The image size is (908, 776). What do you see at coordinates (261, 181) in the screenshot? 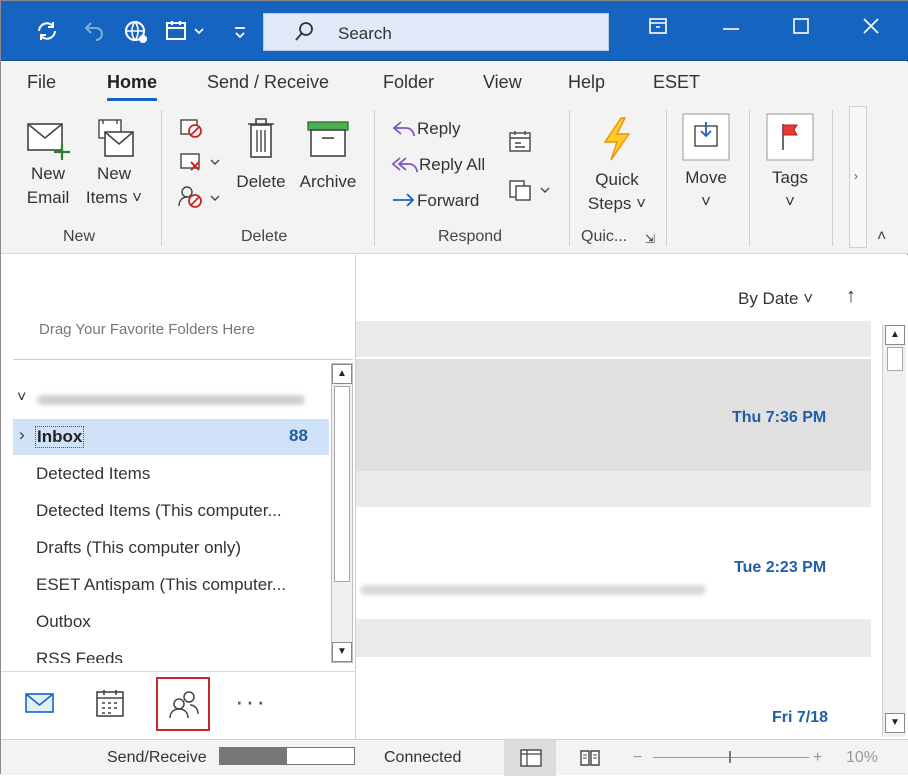
I see `delete-label: Delete` at bounding box center [261, 181].